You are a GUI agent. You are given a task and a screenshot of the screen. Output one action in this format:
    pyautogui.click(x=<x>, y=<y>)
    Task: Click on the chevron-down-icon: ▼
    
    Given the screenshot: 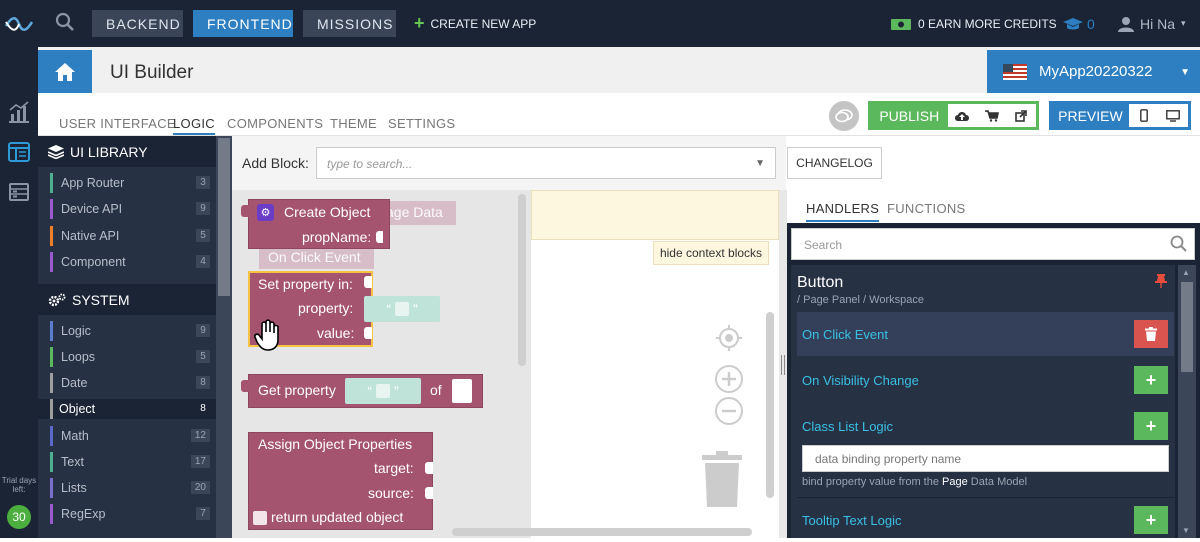 What is the action you would take?
    pyautogui.click(x=760, y=163)
    